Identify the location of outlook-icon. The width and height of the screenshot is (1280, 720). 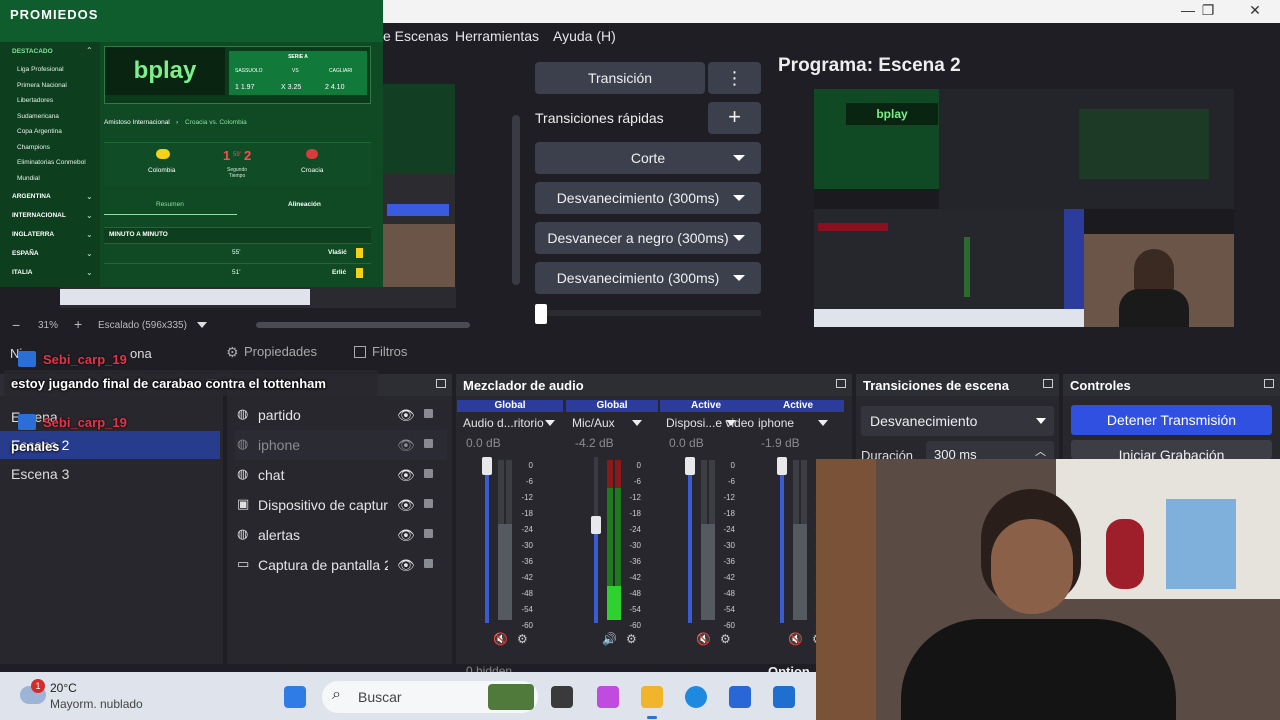
(784, 697).